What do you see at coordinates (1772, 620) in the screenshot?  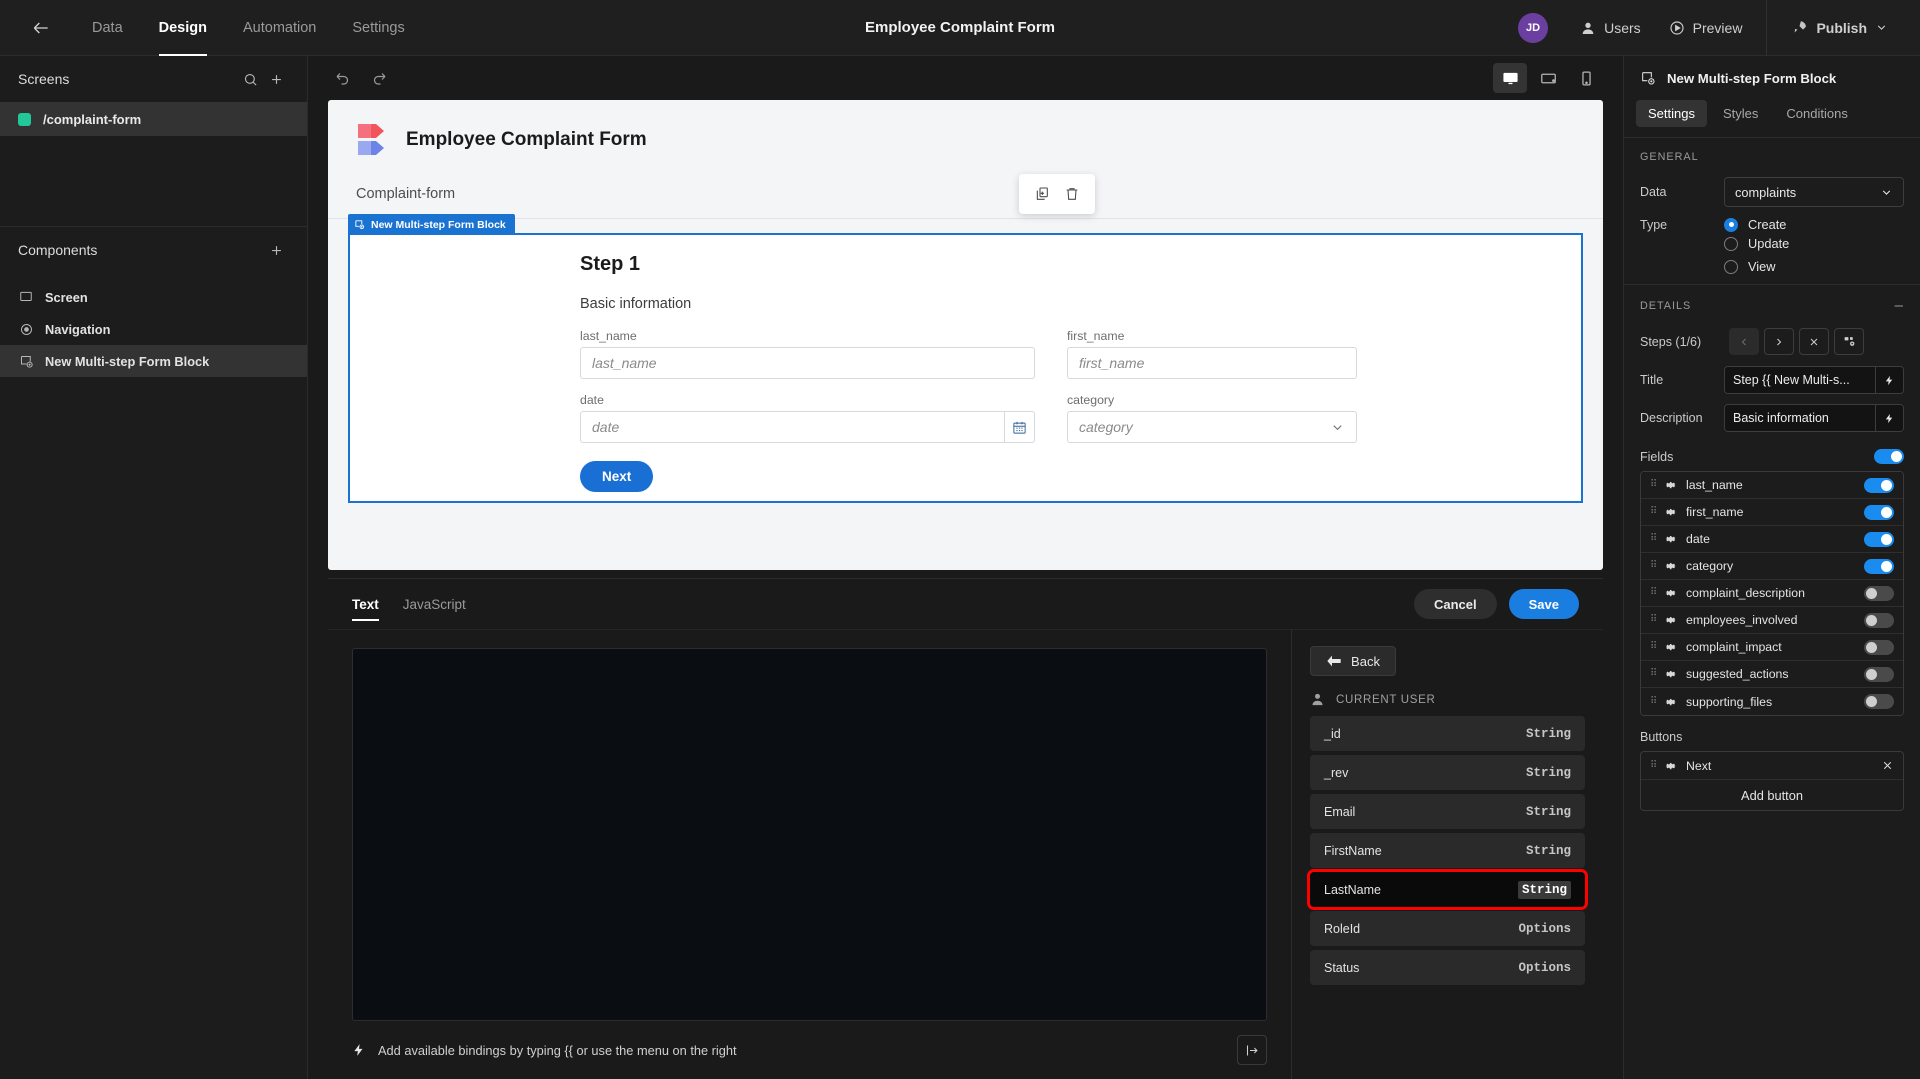 I see `field-row-employees-involved: ⠿ employees_involved` at bounding box center [1772, 620].